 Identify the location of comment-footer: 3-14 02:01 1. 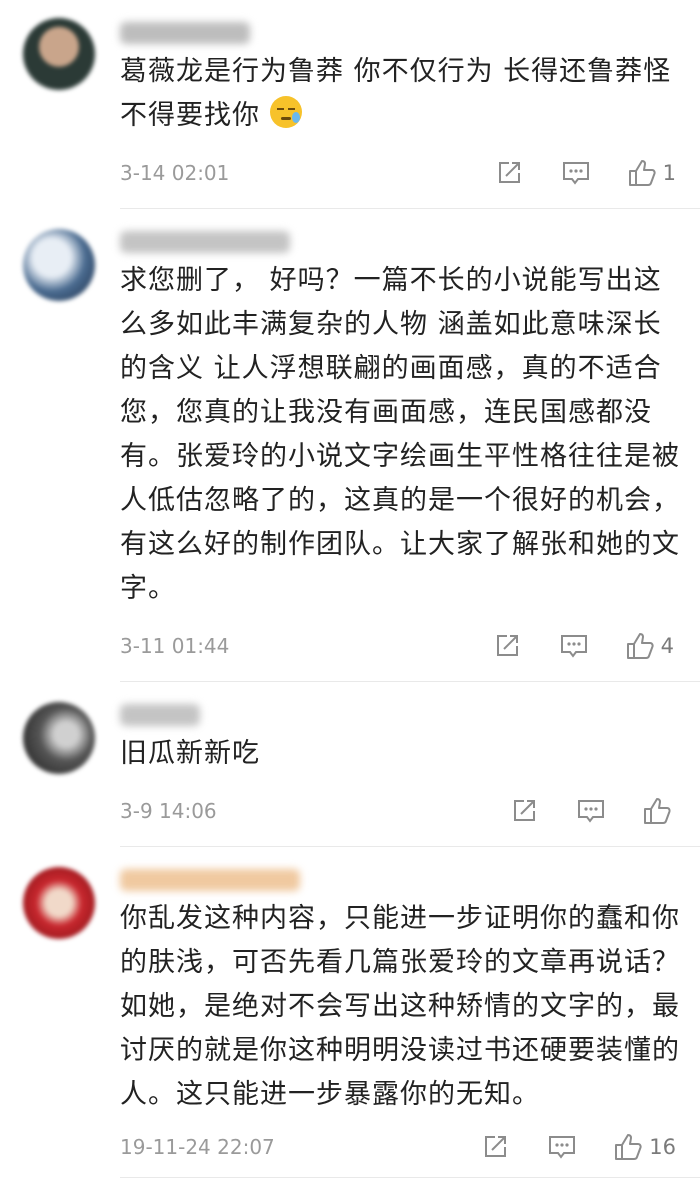
(410, 173).